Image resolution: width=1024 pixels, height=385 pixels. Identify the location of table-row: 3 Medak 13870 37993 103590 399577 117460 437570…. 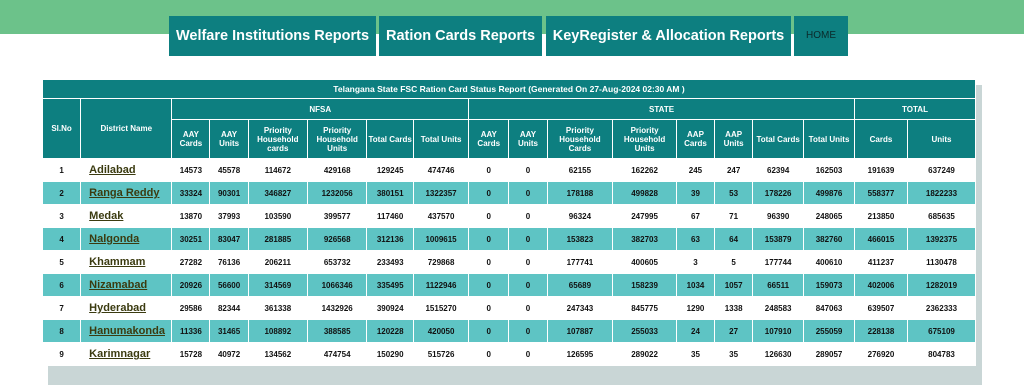
(509, 216).